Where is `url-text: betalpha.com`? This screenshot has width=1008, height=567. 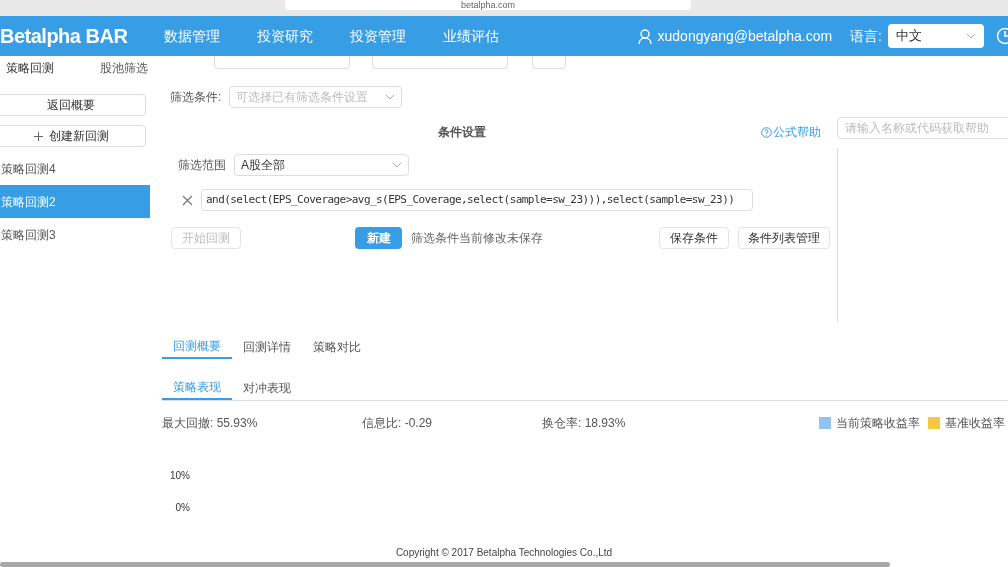
url-text: betalpha.com is located at coordinates (487, 5).